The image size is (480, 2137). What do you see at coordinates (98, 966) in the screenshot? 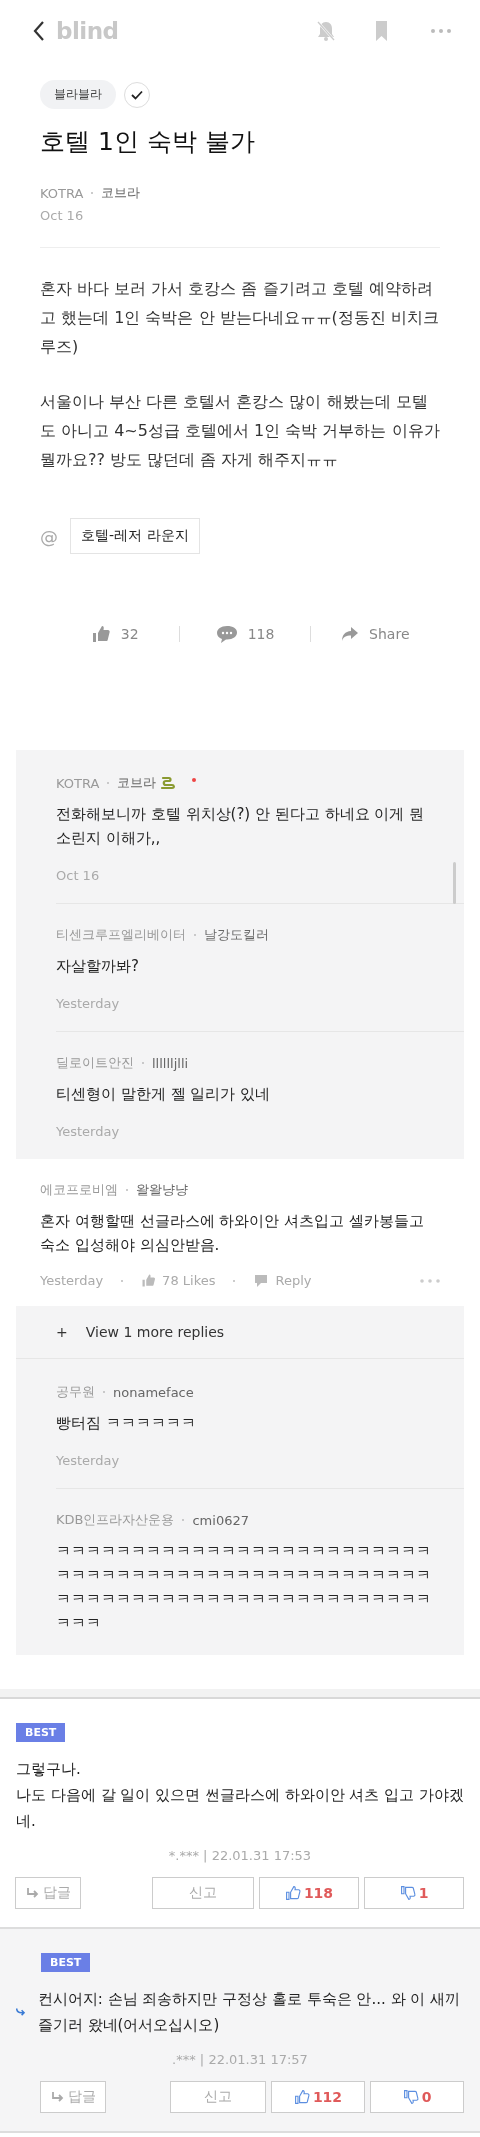
I see `reply-text: 자살할까봐?` at bounding box center [98, 966].